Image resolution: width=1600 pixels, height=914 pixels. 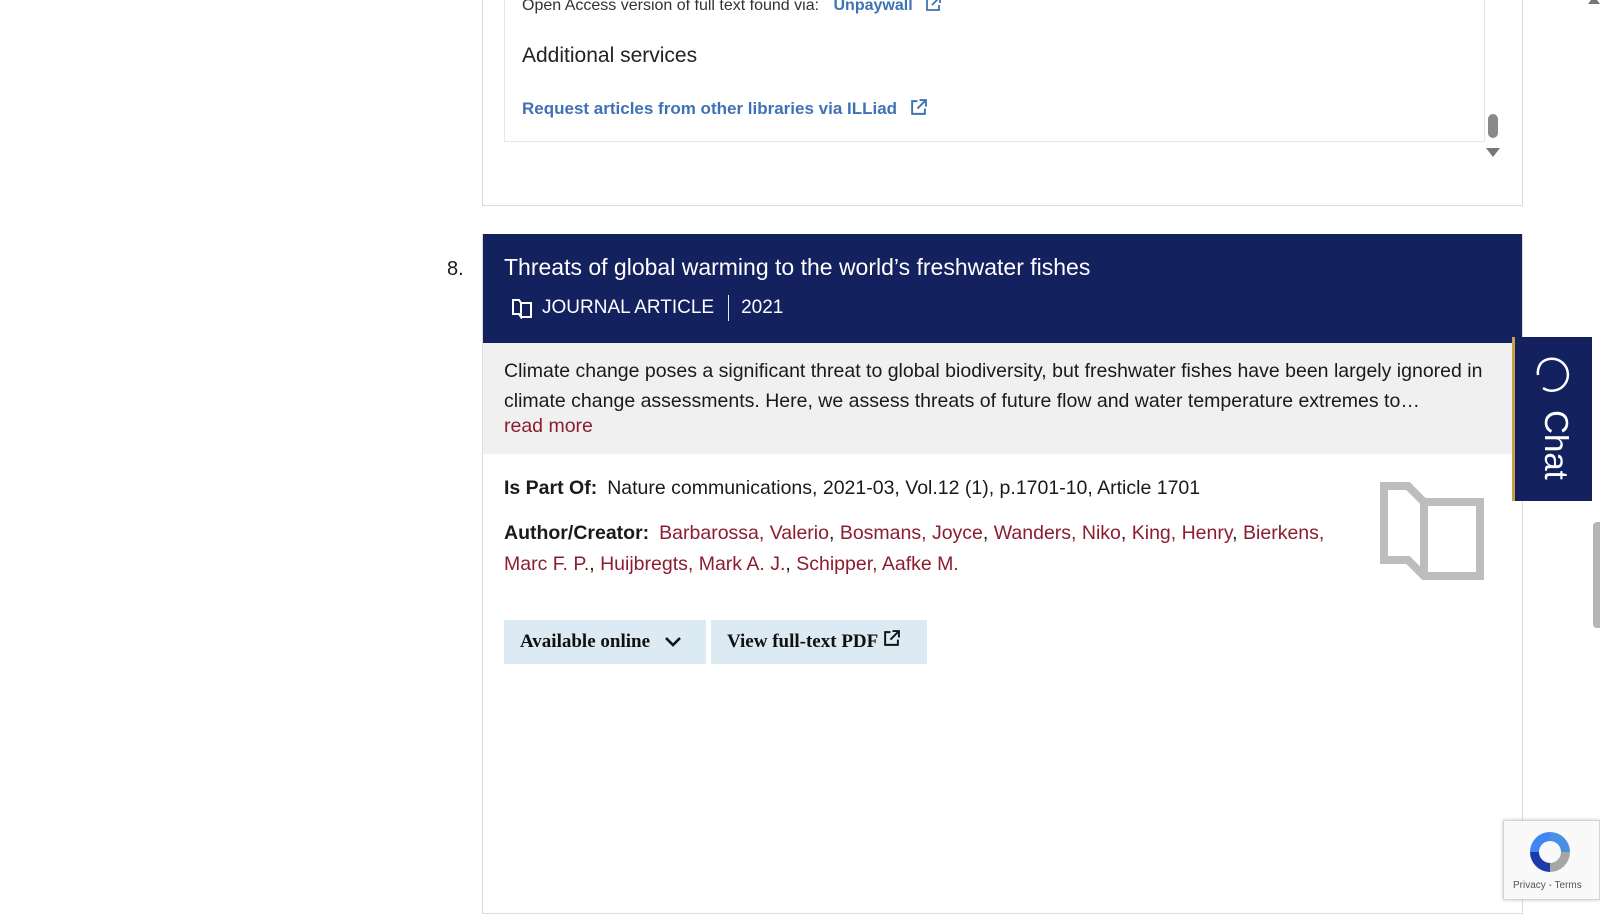 I want to click on is-part-of-label: Is Part Of:, so click(x=551, y=488).